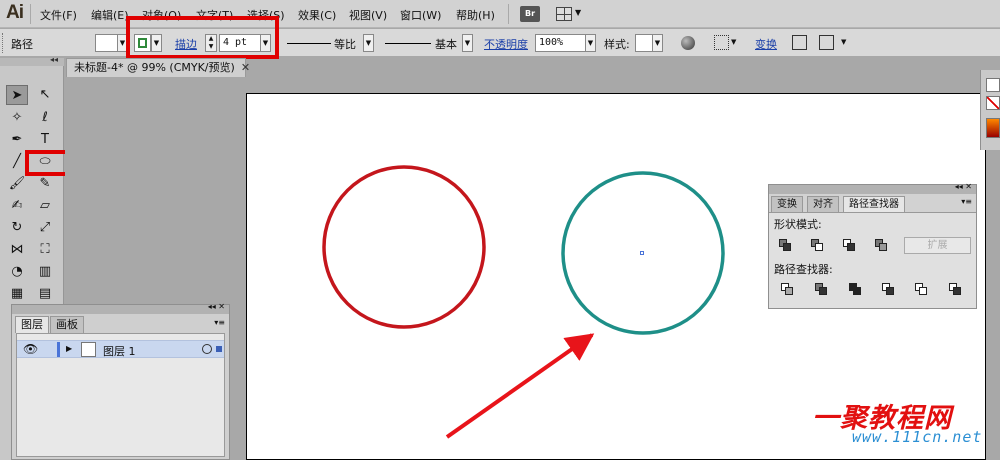  I want to click on right-panel-dock, so click(990, 110).